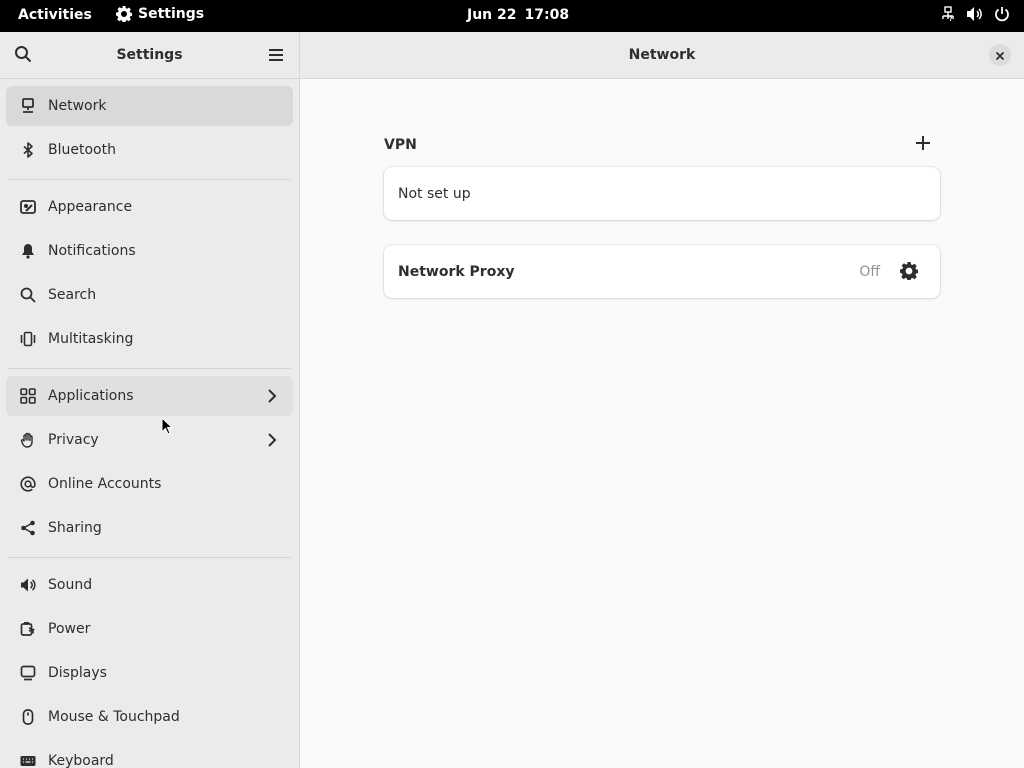 Image resolution: width=1024 pixels, height=768 pixels. What do you see at coordinates (149, 207) in the screenshot?
I see `sidebar-item-appearance: Appearance` at bounding box center [149, 207].